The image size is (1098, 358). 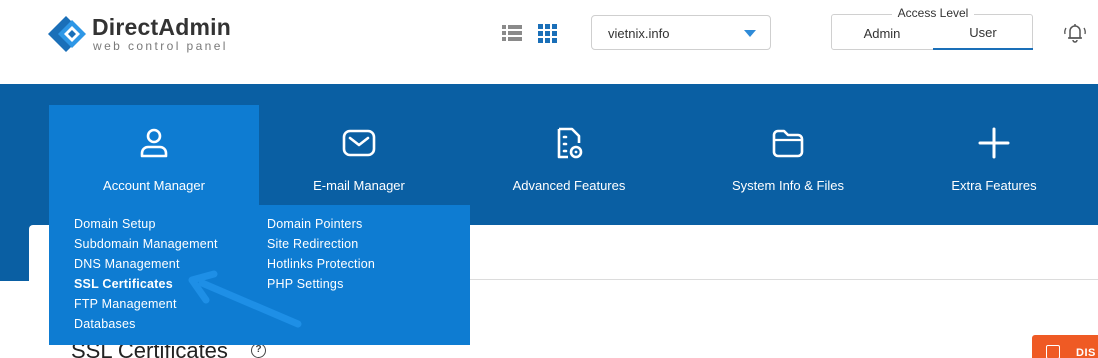 I want to click on access-level-switch: Access Level Admin User, so click(x=932, y=28).